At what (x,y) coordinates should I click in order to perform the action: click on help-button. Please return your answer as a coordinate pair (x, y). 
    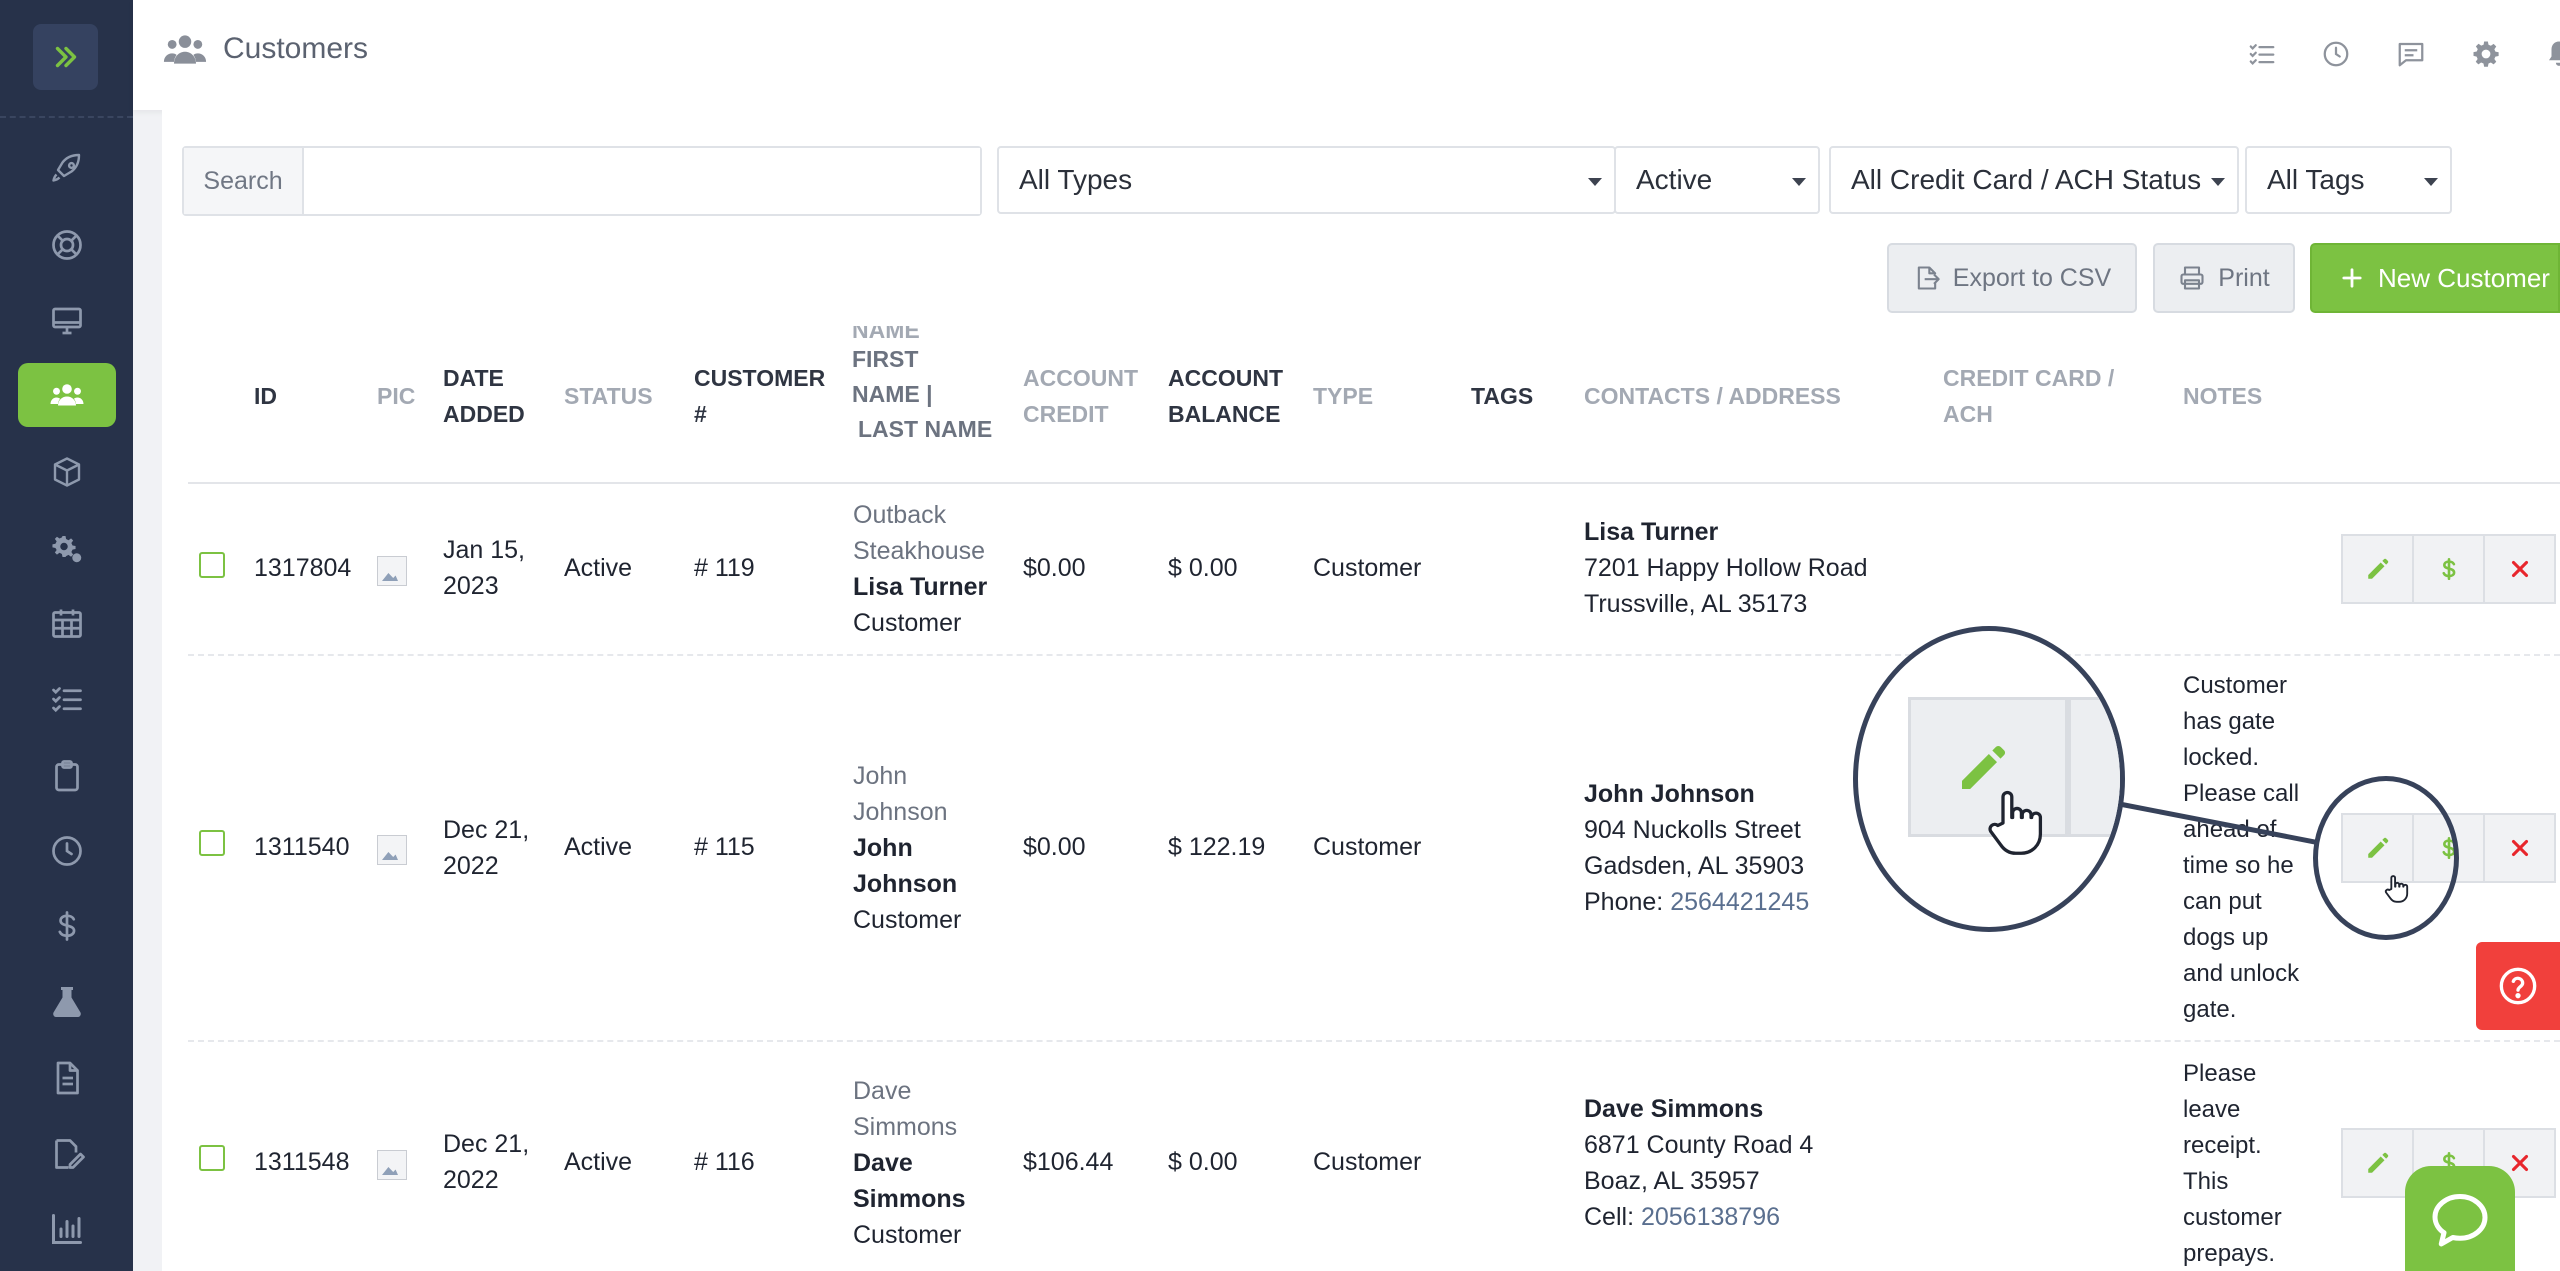
    Looking at the image, I should click on (2518, 986).